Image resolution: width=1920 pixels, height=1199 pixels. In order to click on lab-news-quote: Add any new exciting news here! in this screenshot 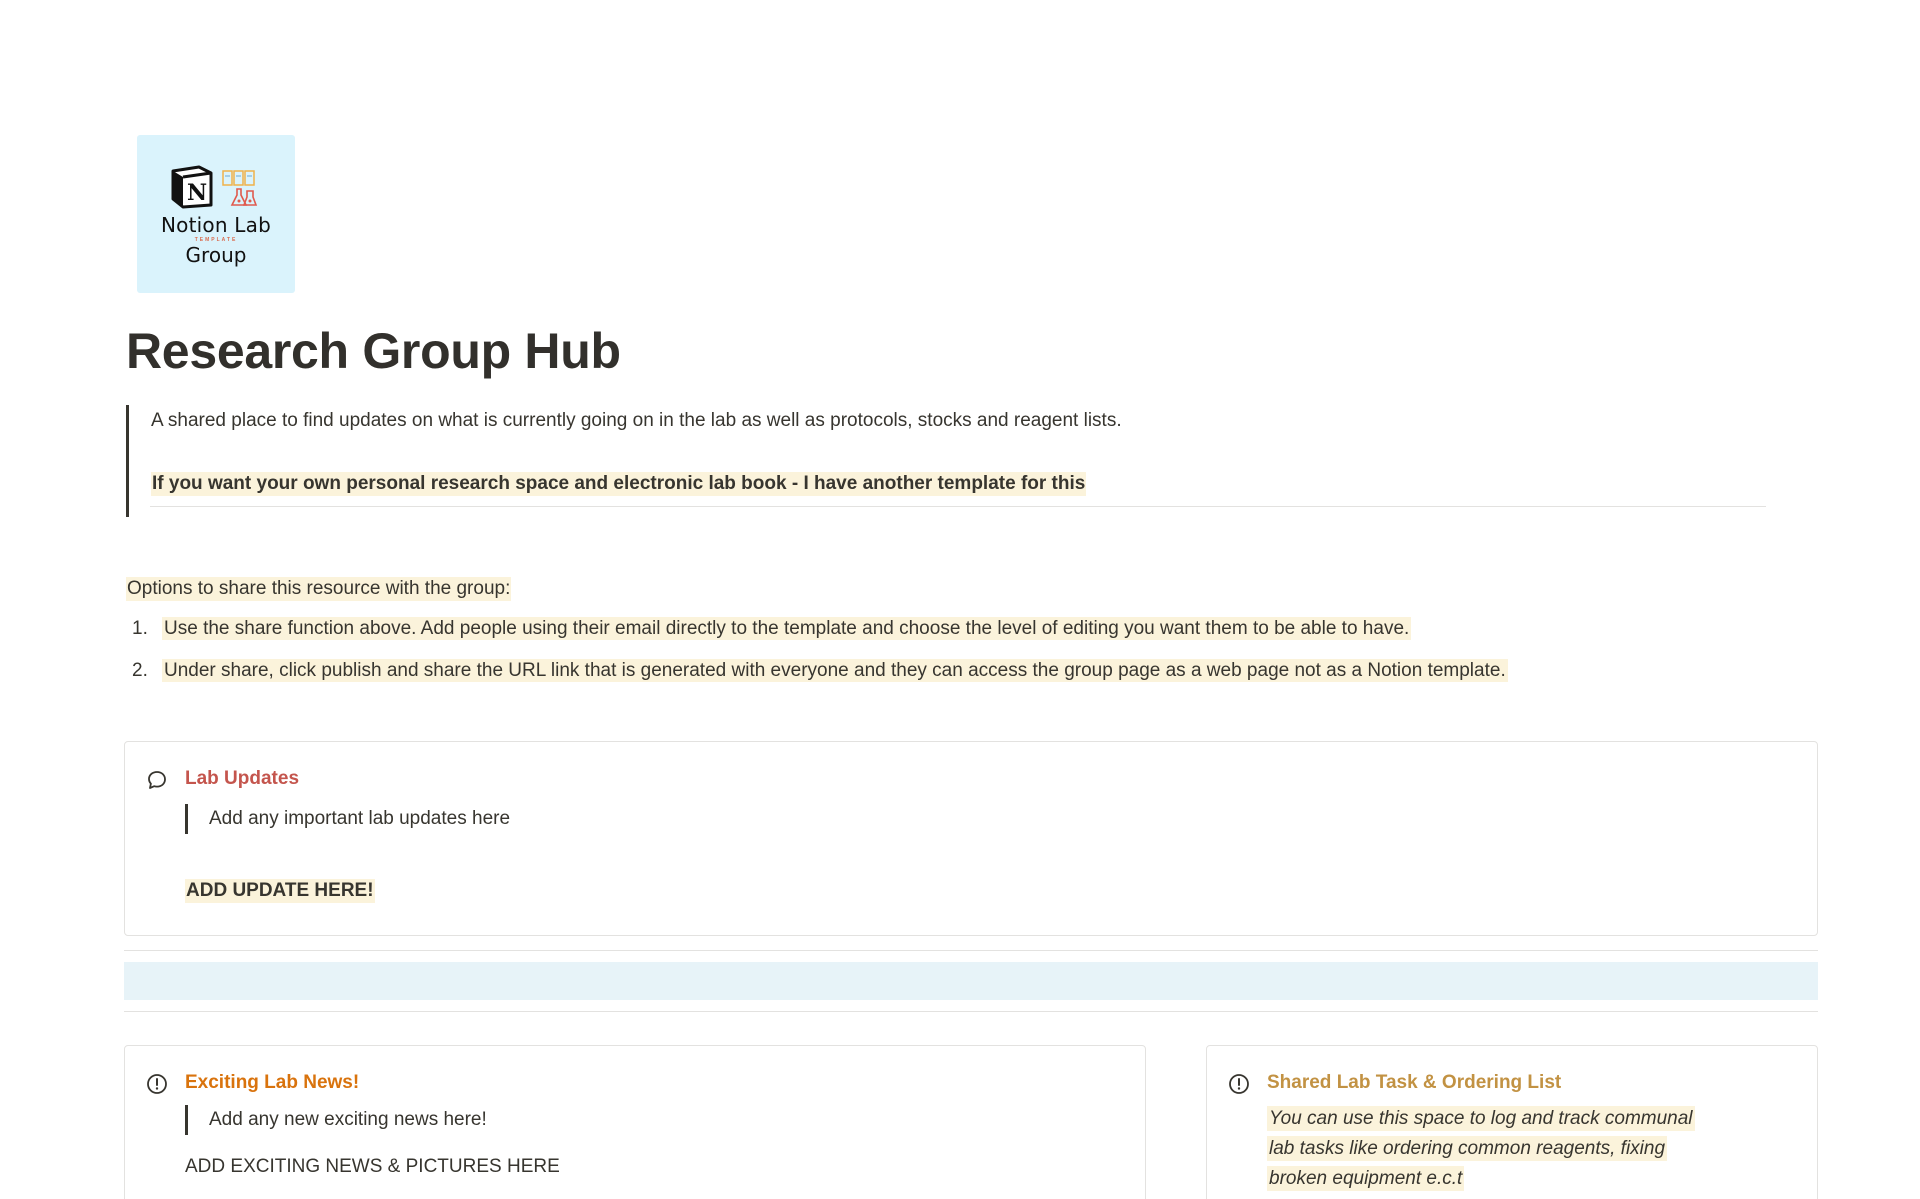, I will do `click(336, 1120)`.